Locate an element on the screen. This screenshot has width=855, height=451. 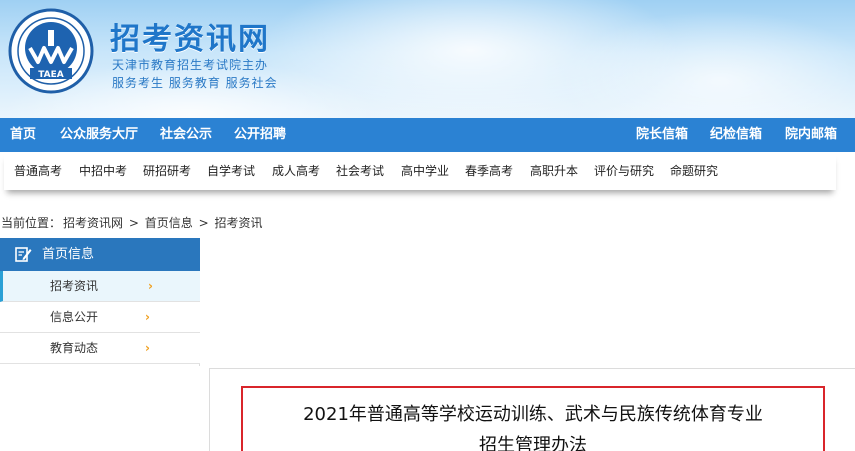
breadcrumb-link: 首页信息 is located at coordinates (169, 223).